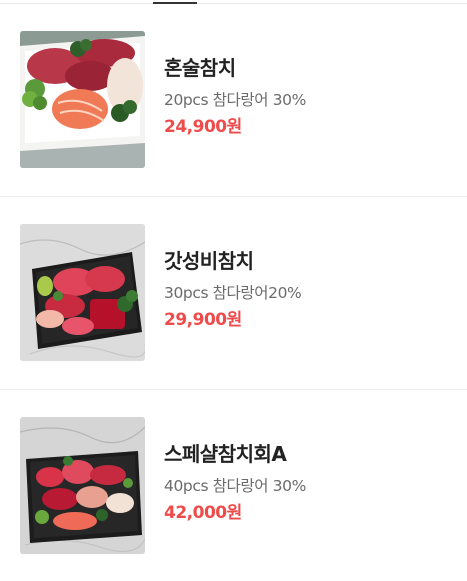 The height and width of the screenshot is (581, 467). What do you see at coordinates (309, 96) in the screenshot?
I see `product-info: 혼술참치 20pcs 참다랑어 30% 24,900원` at bounding box center [309, 96].